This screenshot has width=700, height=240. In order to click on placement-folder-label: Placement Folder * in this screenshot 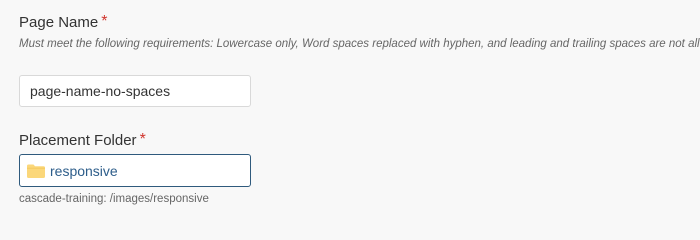, I will do `click(82, 140)`.